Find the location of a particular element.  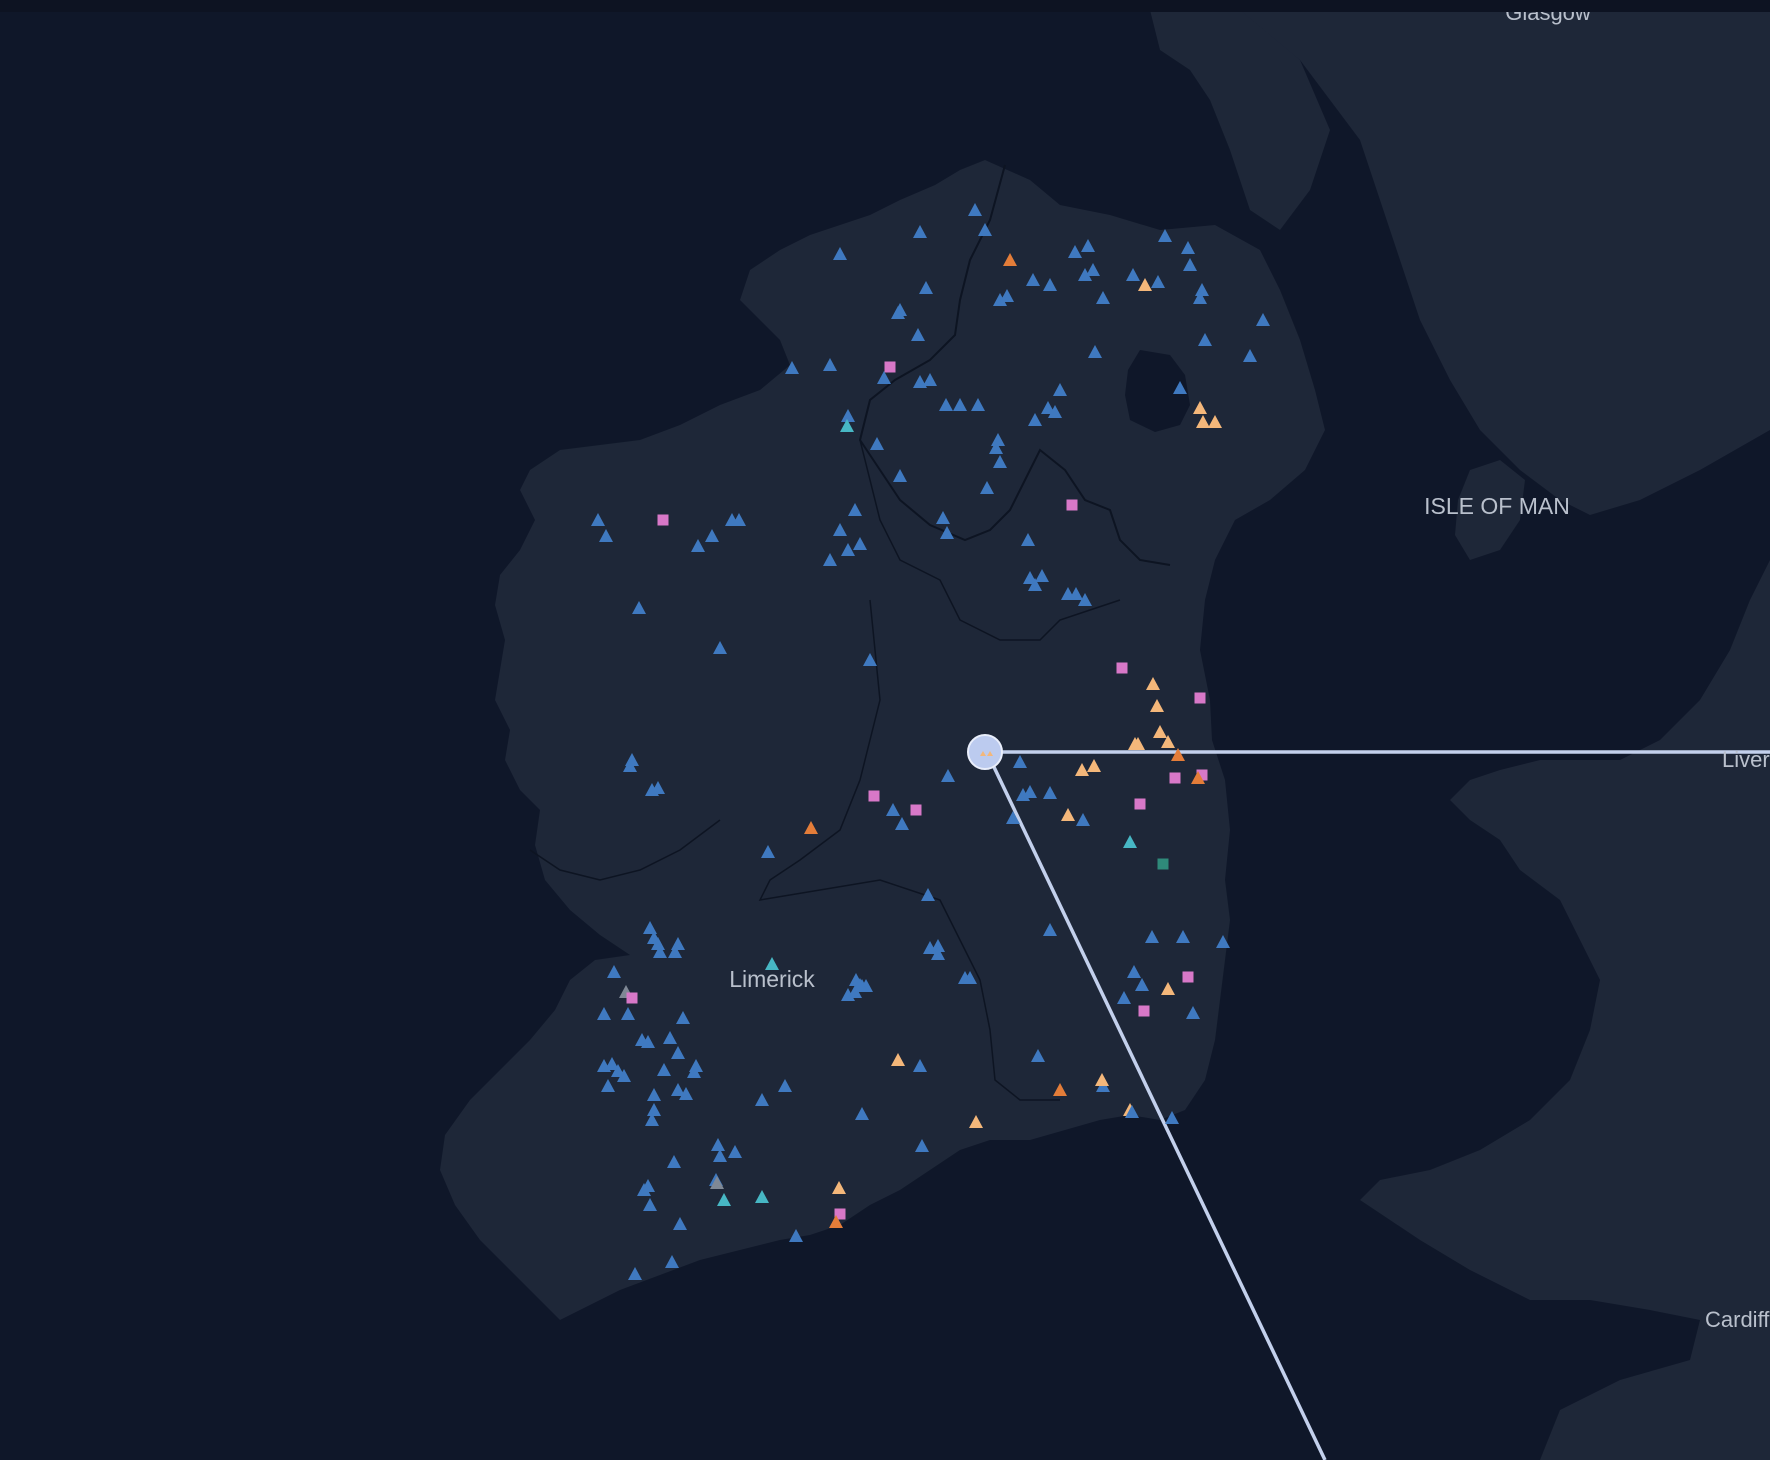

place-label-liverpool: Liver is located at coordinates (1746, 759).